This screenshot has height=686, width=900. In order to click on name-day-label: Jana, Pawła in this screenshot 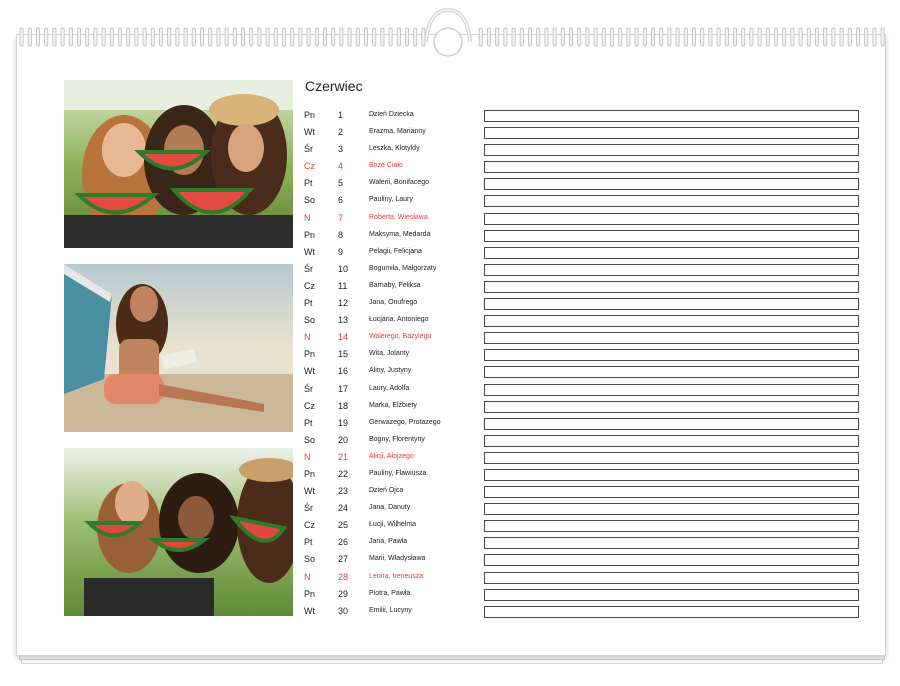, I will do `click(388, 542)`.